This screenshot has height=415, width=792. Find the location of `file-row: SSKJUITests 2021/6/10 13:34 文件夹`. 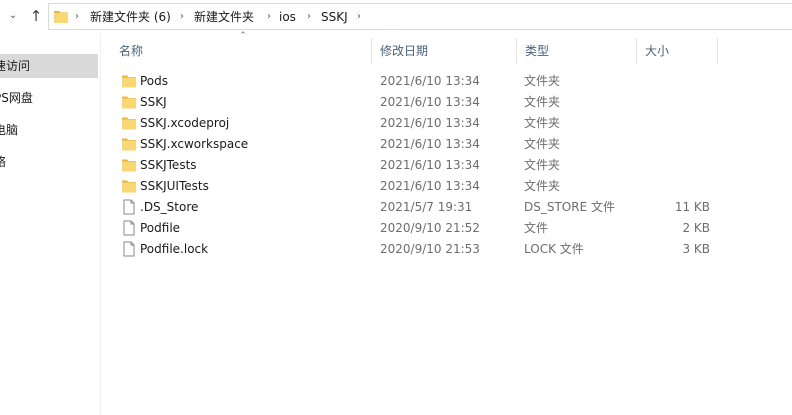

file-row: SSKJUITests 2021/6/10 13:34 文件夹 is located at coordinates (417, 186).